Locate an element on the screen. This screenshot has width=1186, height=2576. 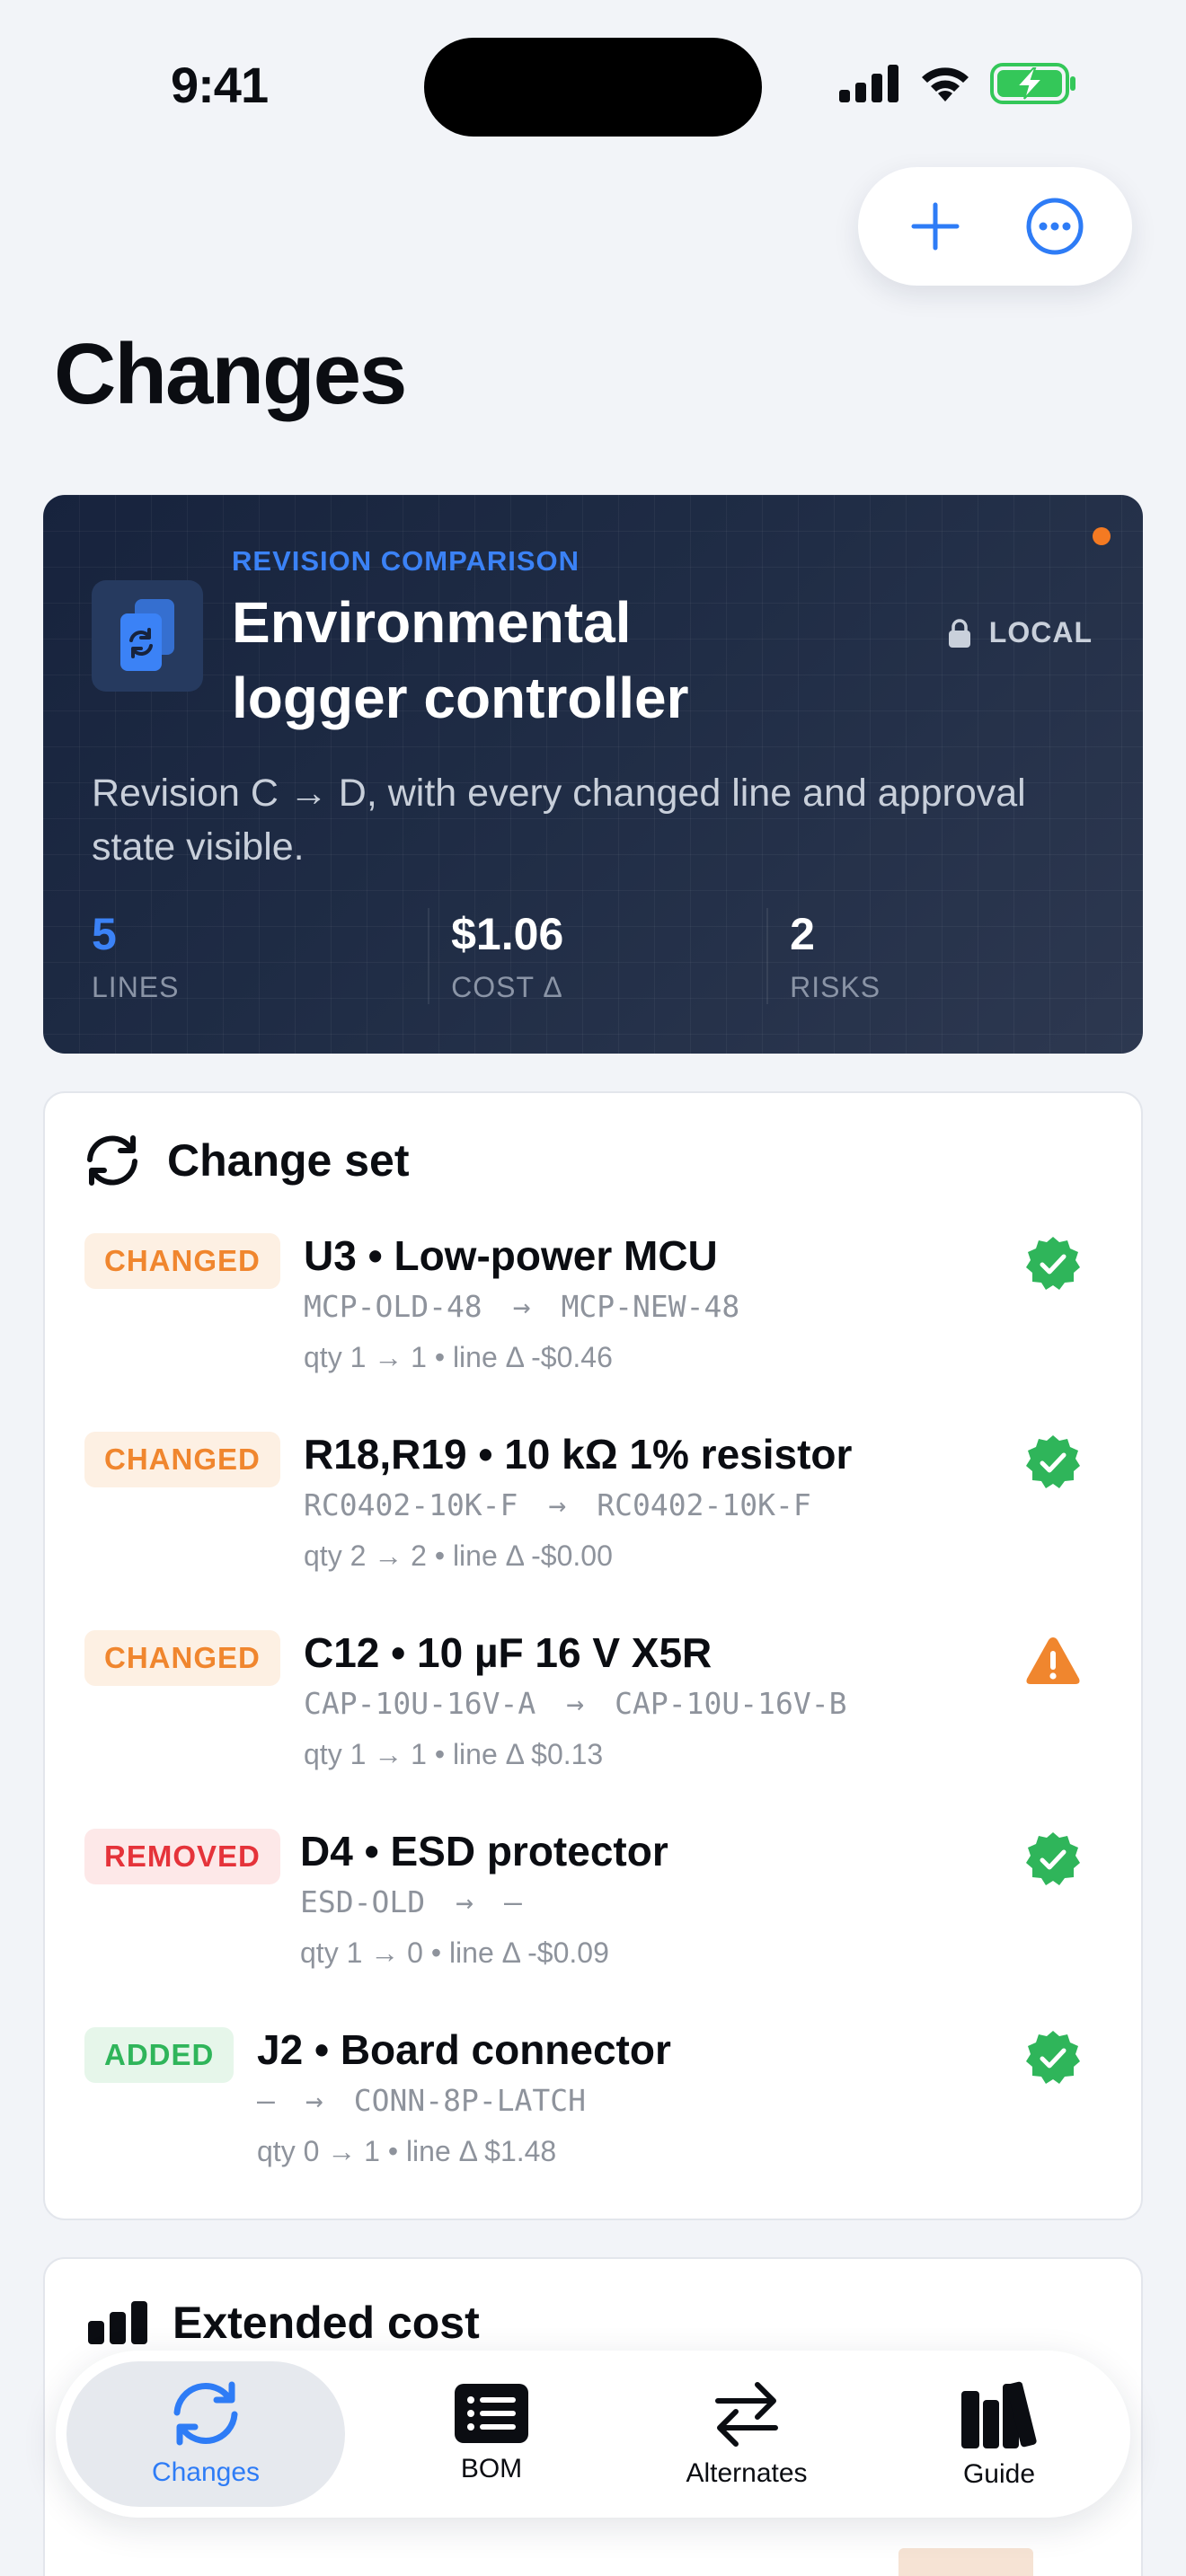
to-part: CAP-10U-16V-B is located at coordinates (731, 1703).